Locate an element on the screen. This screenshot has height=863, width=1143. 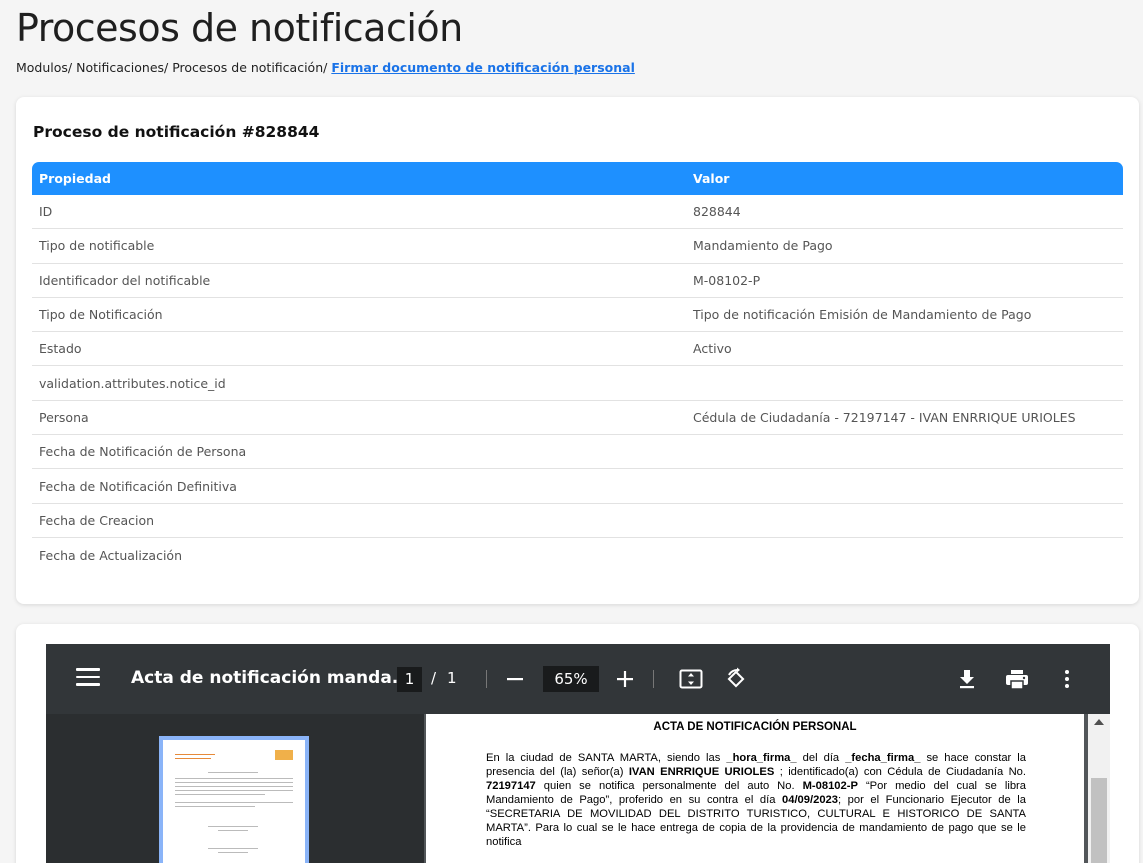
page-number-input: 1 is located at coordinates (409, 679).